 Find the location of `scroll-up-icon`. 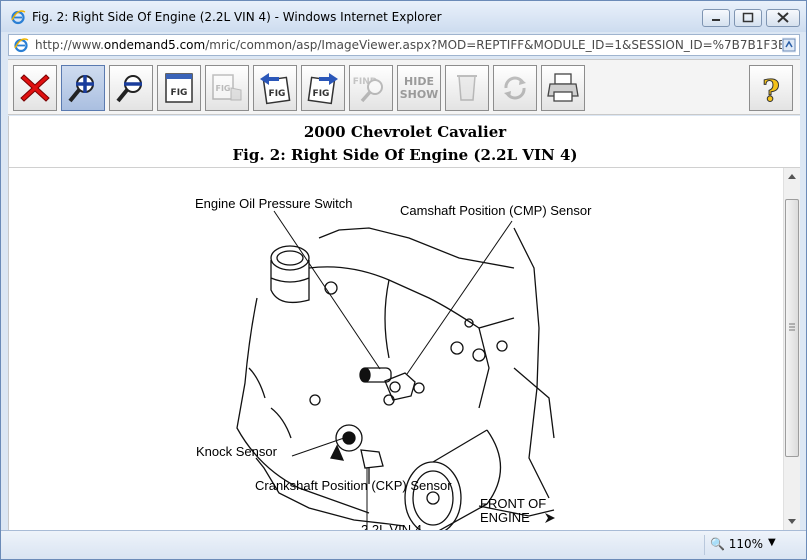

scroll-up-icon is located at coordinates (792, 176).